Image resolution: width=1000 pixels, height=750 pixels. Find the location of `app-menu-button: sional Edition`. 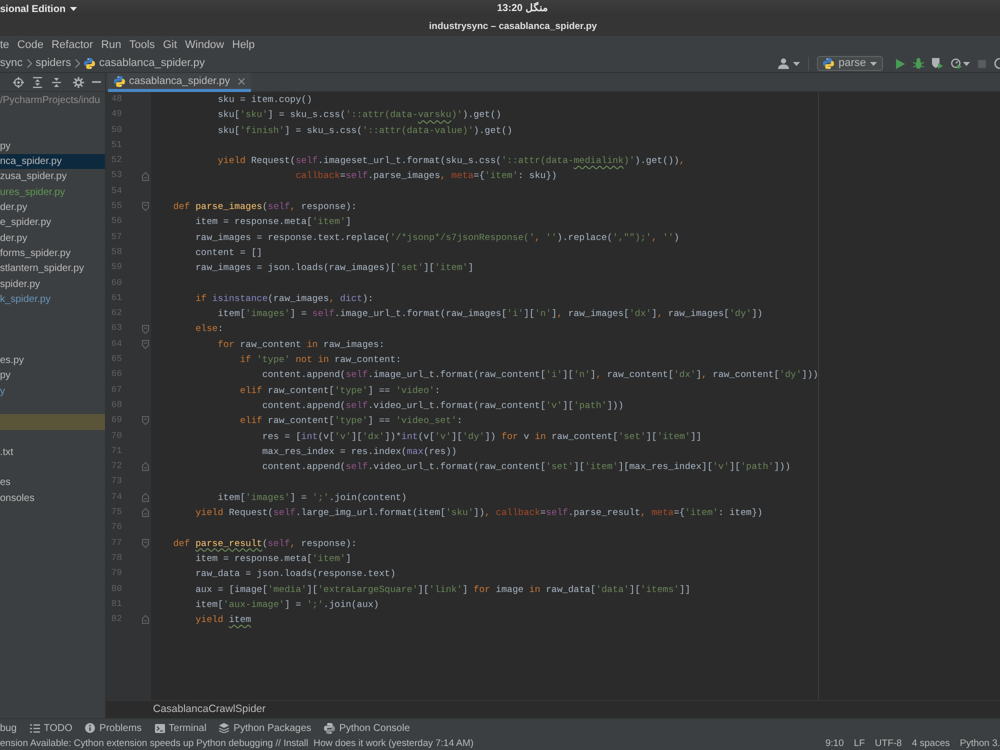

app-menu-button: sional Edition is located at coordinates (38, 9).